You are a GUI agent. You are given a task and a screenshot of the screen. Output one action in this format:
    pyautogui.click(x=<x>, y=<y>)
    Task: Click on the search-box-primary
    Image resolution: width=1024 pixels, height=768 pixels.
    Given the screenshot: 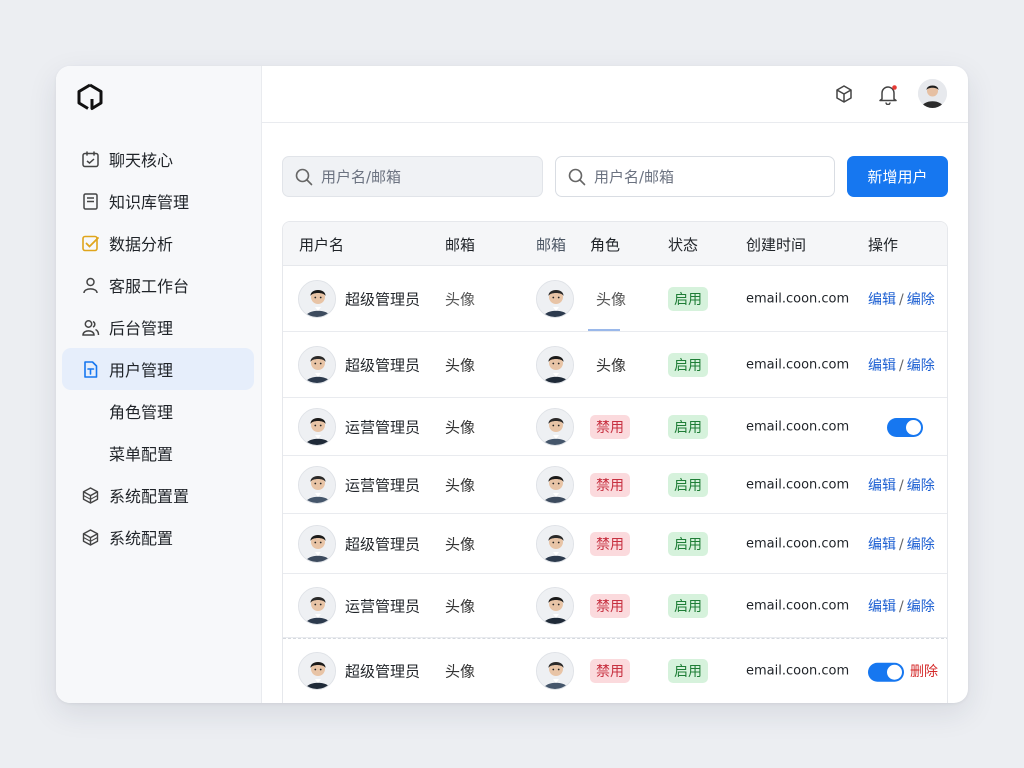 What is the action you would take?
    pyautogui.click(x=412, y=176)
    